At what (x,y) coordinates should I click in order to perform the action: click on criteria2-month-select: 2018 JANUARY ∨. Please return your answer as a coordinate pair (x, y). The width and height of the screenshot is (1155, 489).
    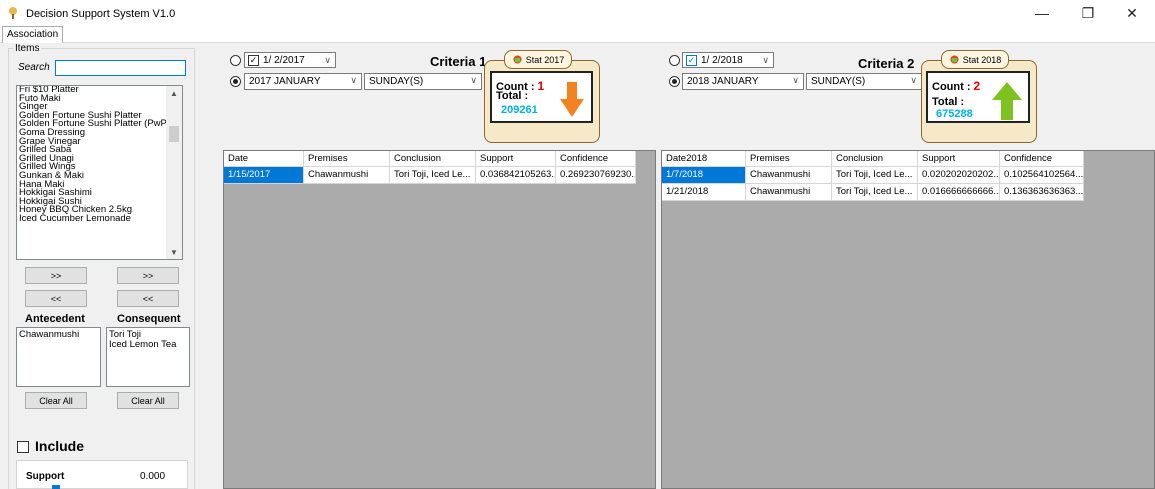
    Looking at the image, I should click on (743, 81).